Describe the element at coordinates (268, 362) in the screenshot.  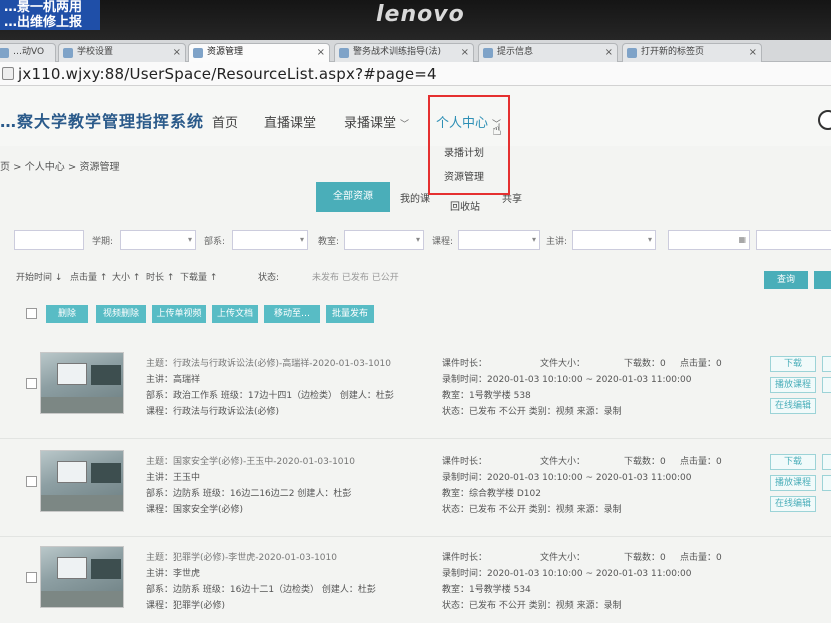
I see `resource-title: 主题：行政法与行政诉讼法(必修)-高瑞祥-2020-01-03-1010` at that location.